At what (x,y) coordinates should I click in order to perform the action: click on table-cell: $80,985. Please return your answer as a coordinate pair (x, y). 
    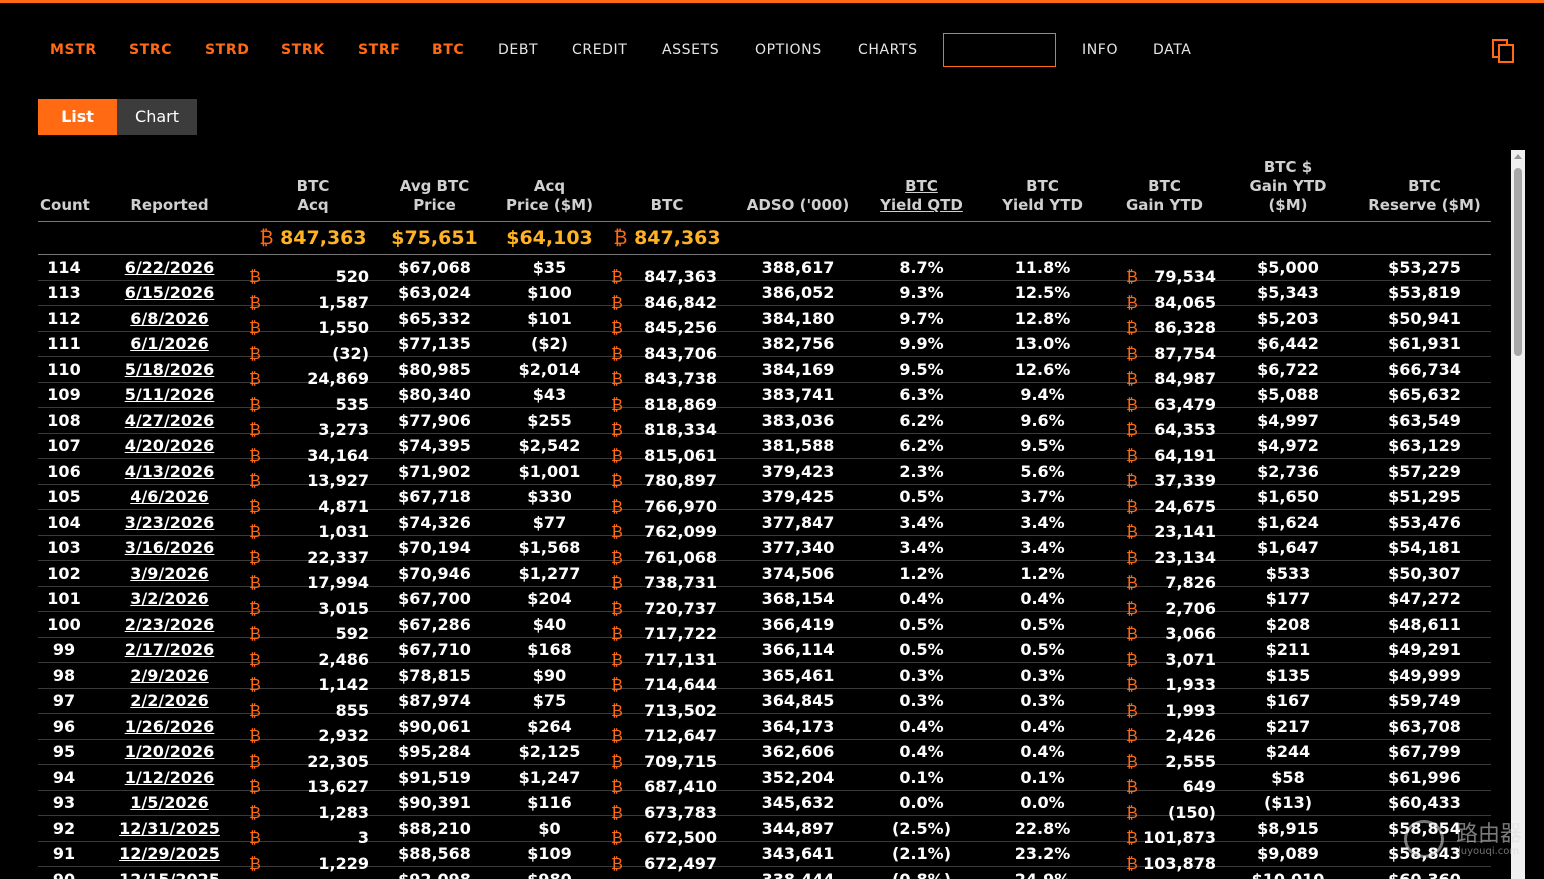
    Looking at the image, I should click on (434, 369).